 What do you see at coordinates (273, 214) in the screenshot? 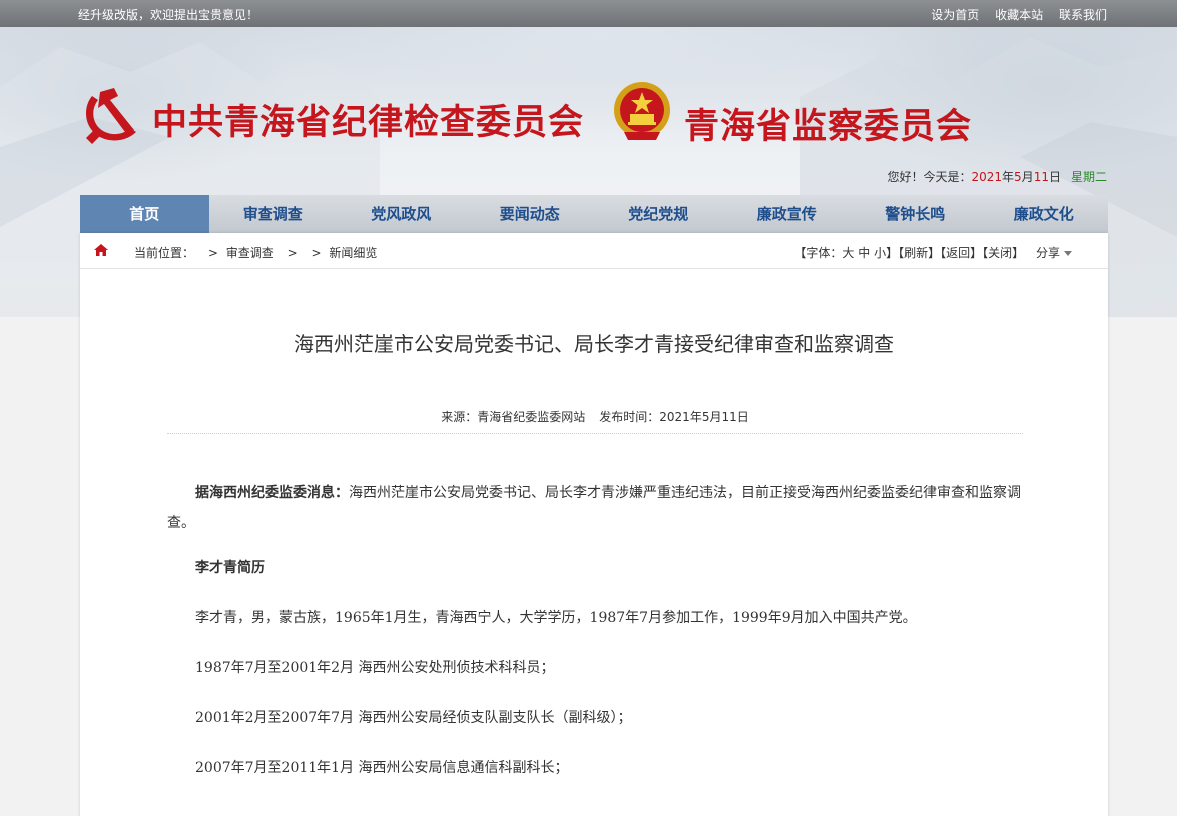
I see `nav-item-investigation: 审查调查` at bounding box center [273, 214].